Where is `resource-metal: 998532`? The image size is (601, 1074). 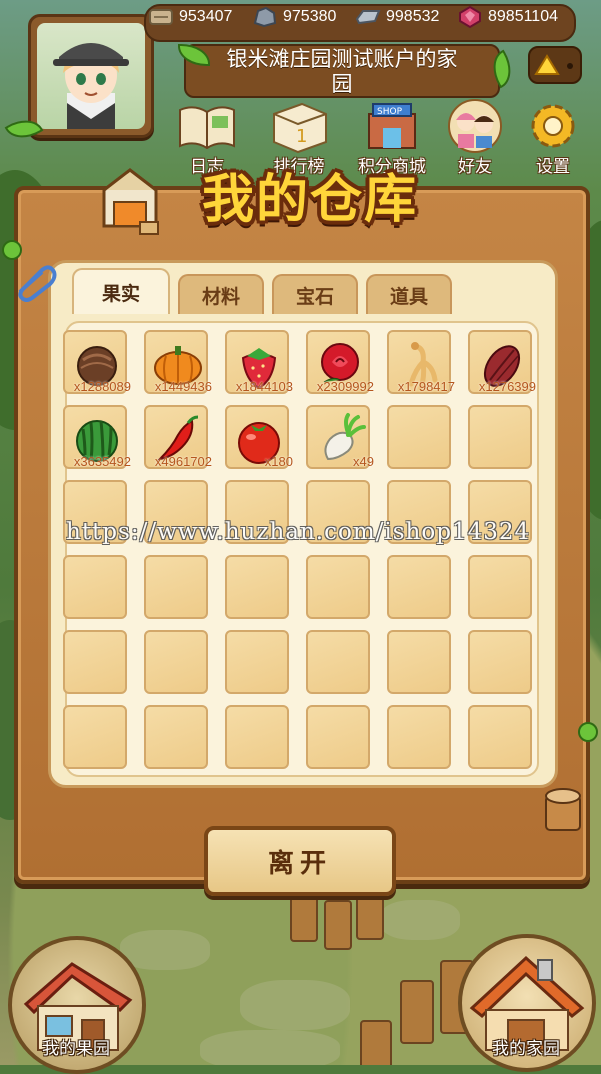 resource-metal: 998532 is located at coordinates (397, 17).